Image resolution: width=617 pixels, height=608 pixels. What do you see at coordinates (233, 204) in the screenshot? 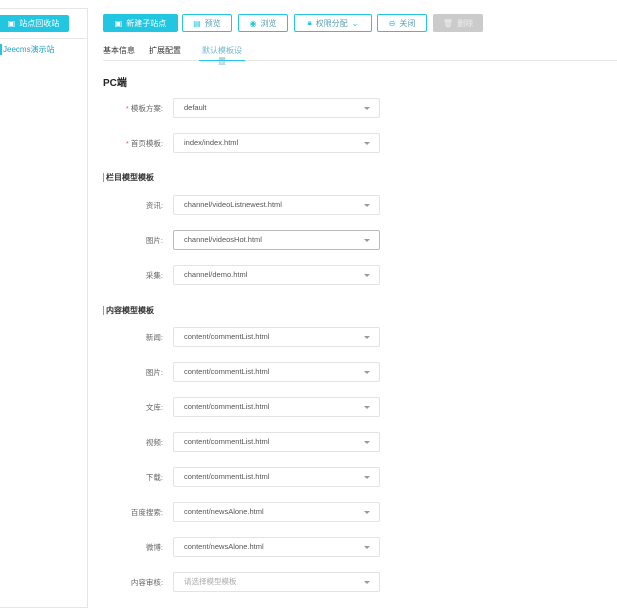
I see `select-value: channel/videoListnewest.html` at bounding box center [233, 204].